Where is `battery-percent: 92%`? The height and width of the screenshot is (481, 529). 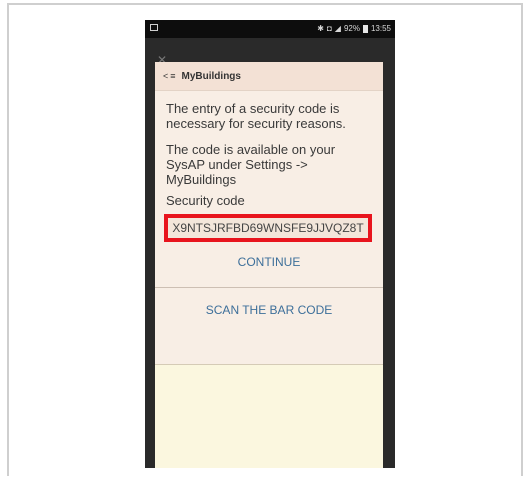 battery-percent: 92% is located at coordinates (351, 28).